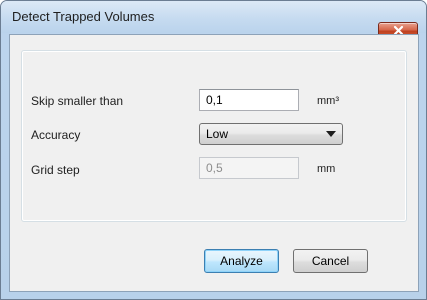 The height and width of the screenshot is (300, 427). What do you see at coordinates (249, 100) in the screenshot?
I see `skip-smaller-than-input: 0,1` at bounding box center [249, 100].